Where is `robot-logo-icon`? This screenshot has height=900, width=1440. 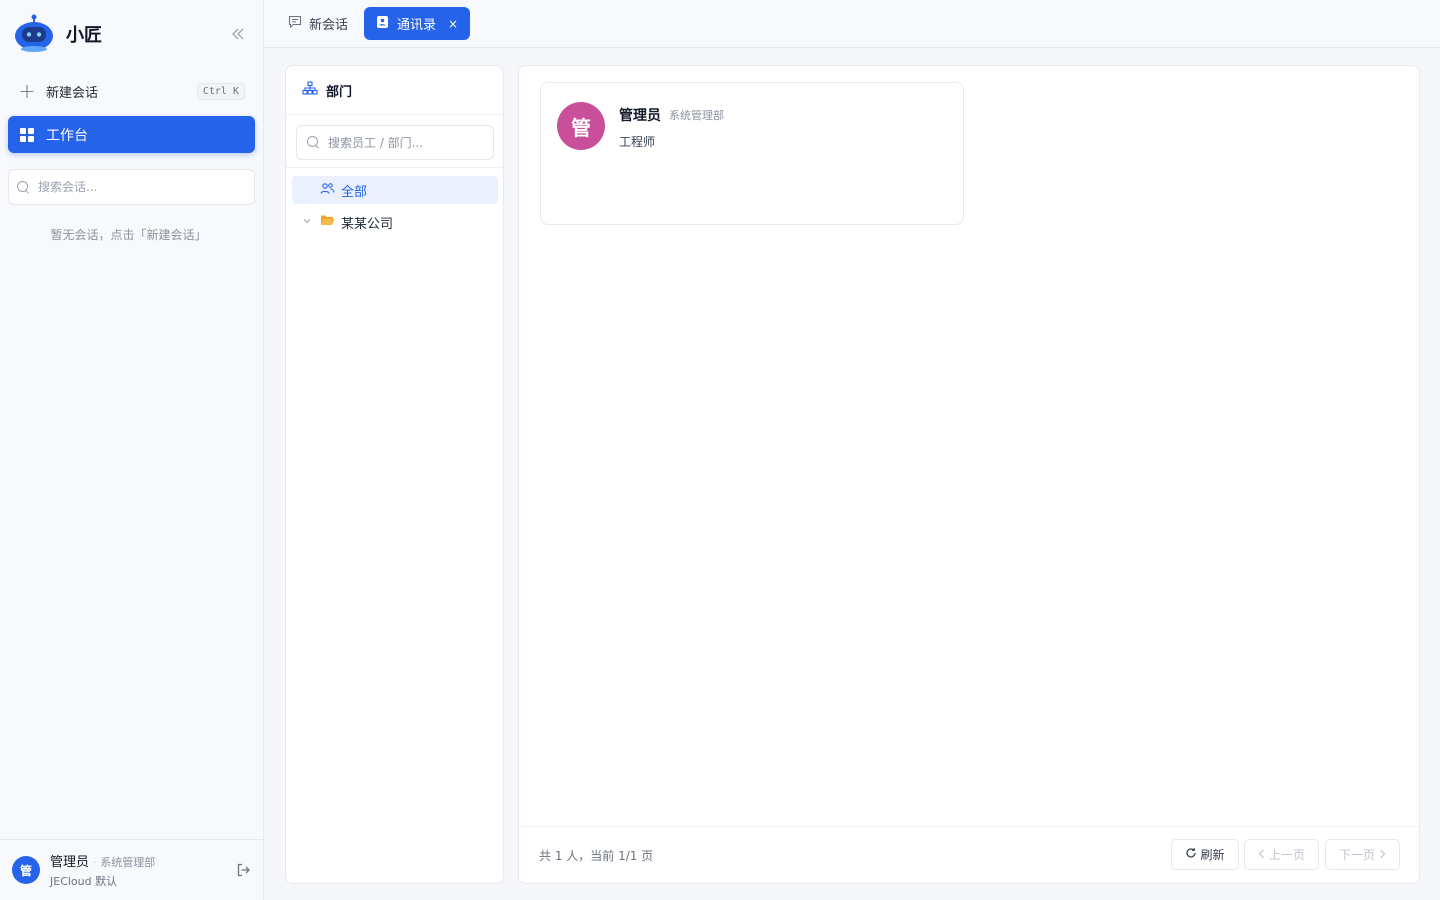 robot-logo-icon is located at coordinates (34, 34).